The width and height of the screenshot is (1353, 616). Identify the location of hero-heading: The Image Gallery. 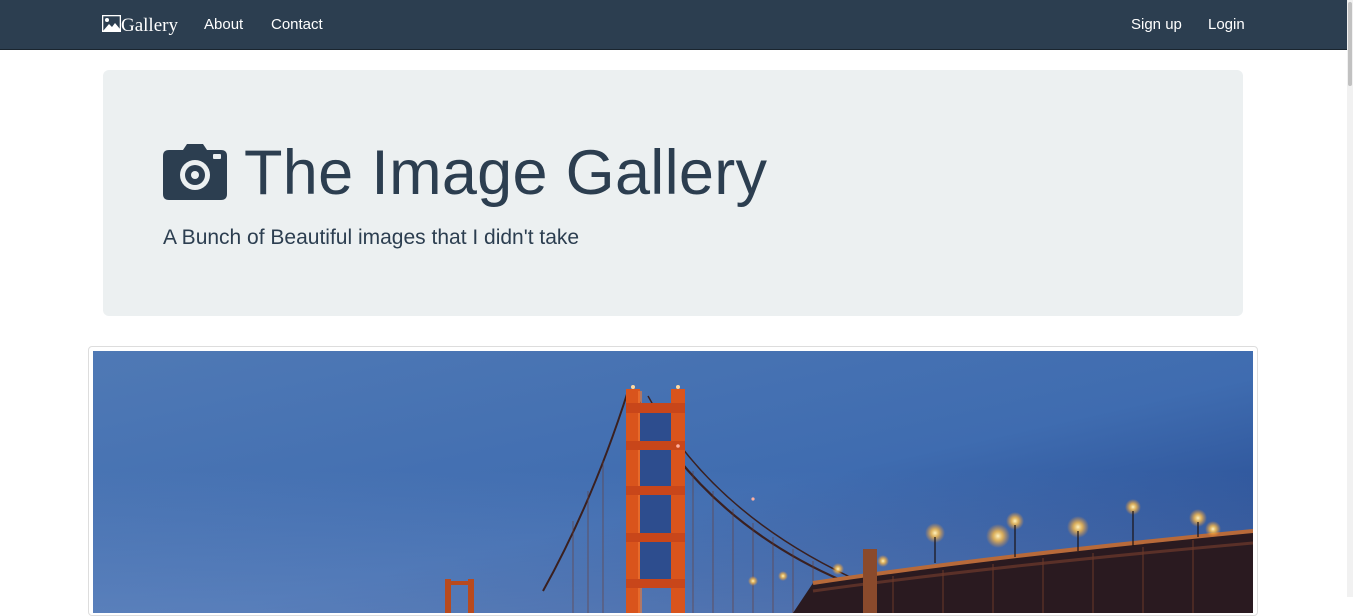
(465, 173).